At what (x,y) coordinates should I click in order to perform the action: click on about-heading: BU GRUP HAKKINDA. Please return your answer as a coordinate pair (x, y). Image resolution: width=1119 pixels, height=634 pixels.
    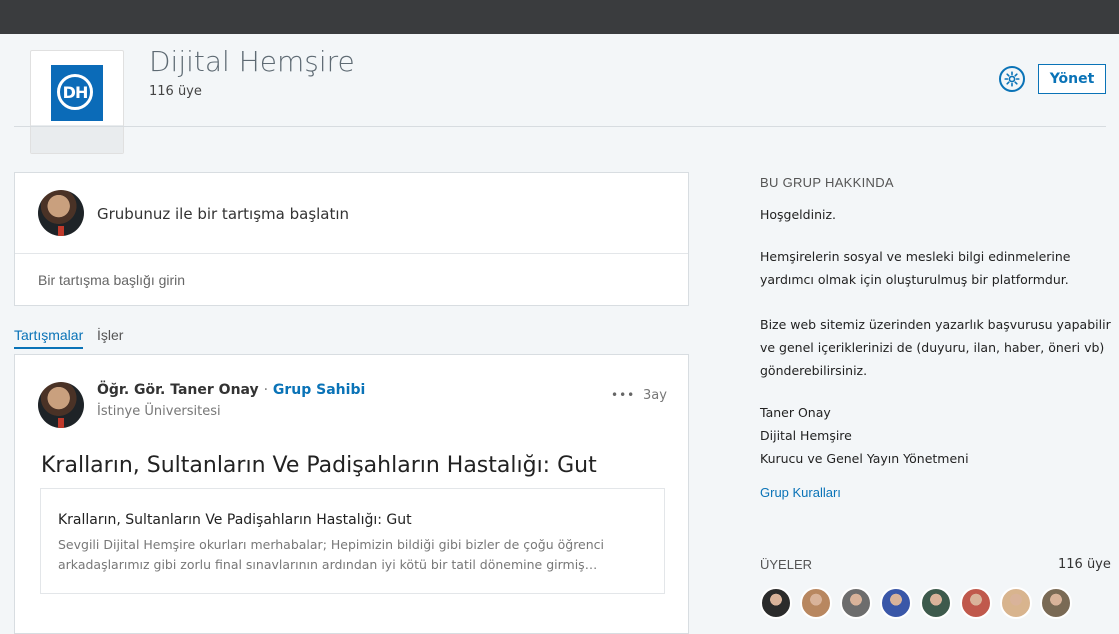
    Looking at the image, I should click on (827, 182).